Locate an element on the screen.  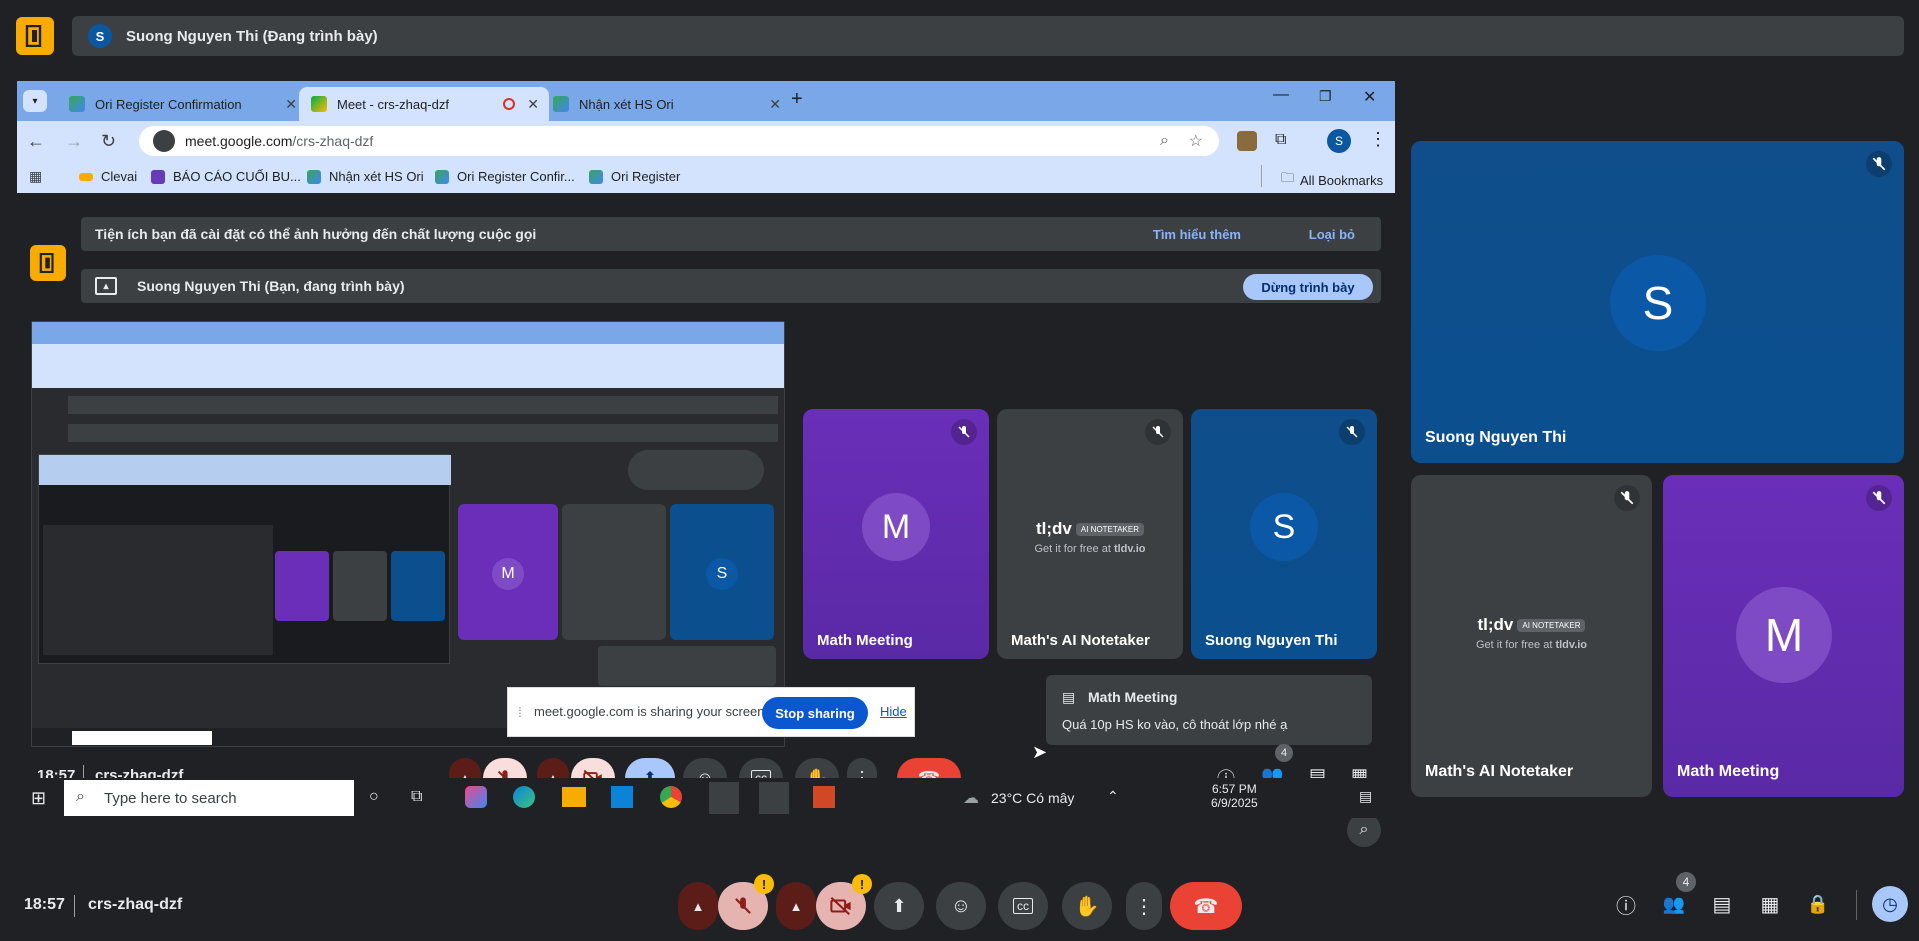
learn-more-link: Tìm hiểu thêm is located at coordinates (1197, 234).